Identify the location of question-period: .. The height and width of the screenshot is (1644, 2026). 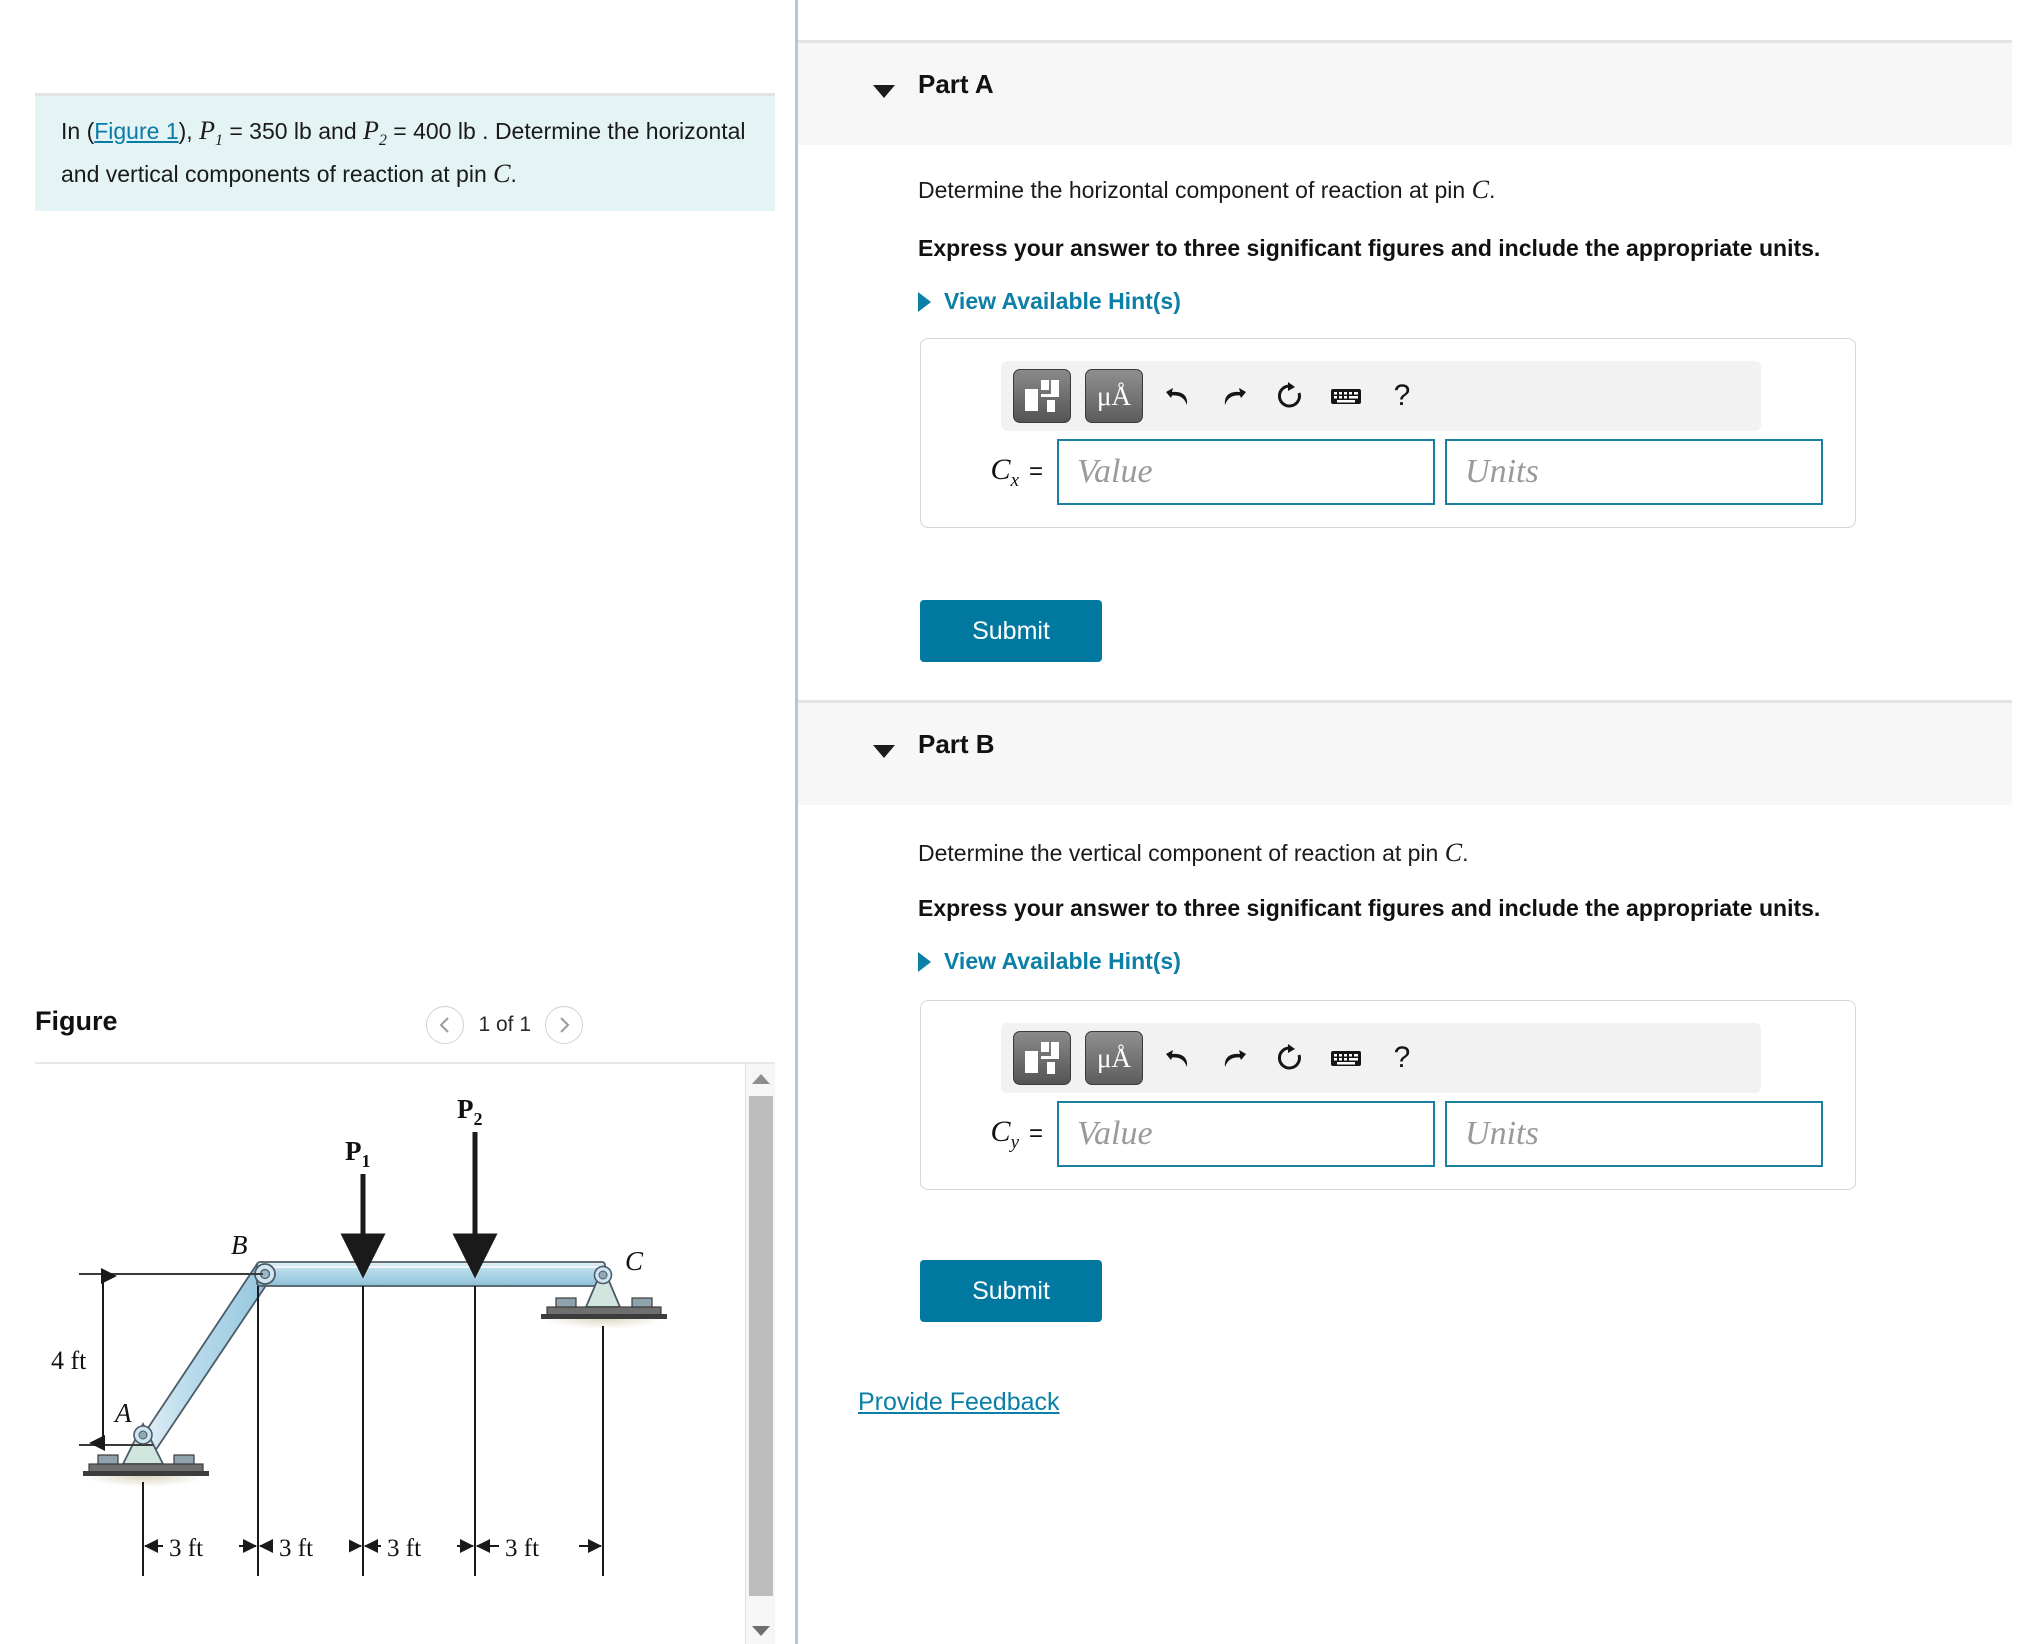
(513, 174).